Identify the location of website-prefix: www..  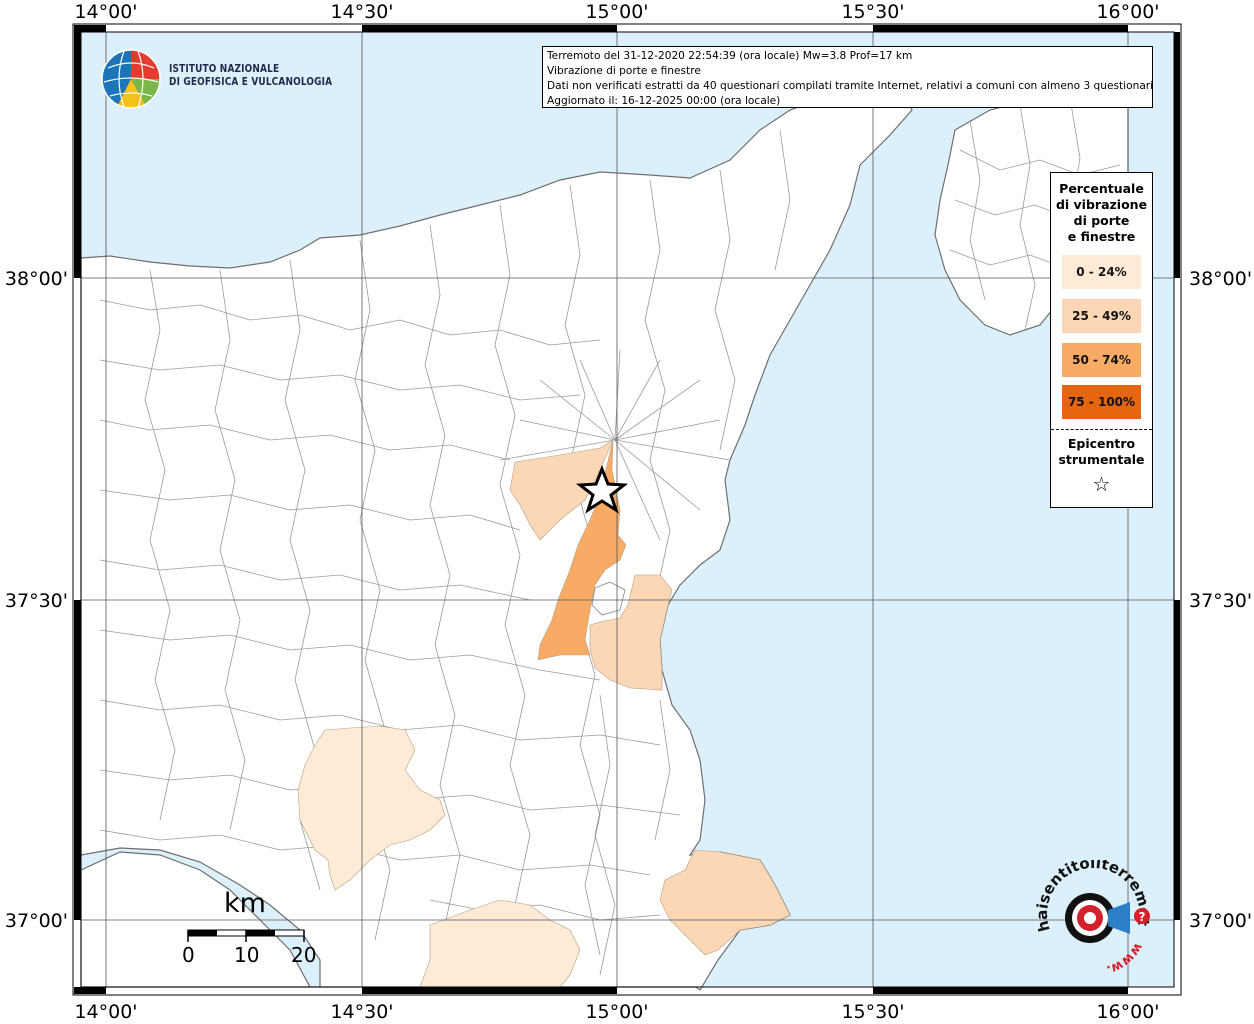
(1125, 958).